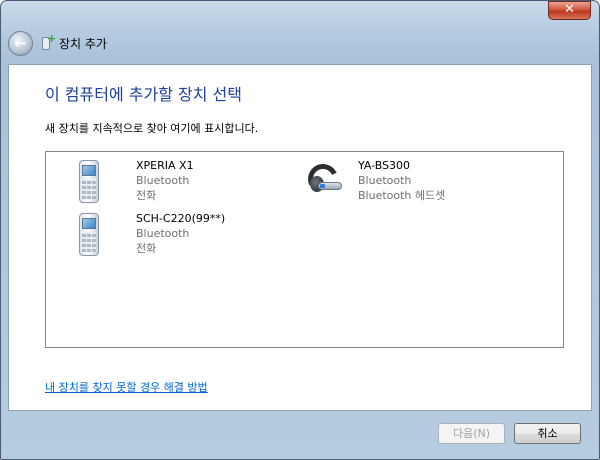  What do you see at coordinates (384, 165) in the screenshot?
I see `device-name: YA-BS300` at bounding box center [384, 165].